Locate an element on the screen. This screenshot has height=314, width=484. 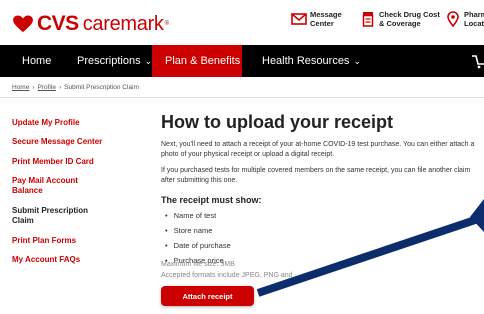
check-drug-cost-label: Check Drug Cost & Coverage is located at coordinates (409, 19).